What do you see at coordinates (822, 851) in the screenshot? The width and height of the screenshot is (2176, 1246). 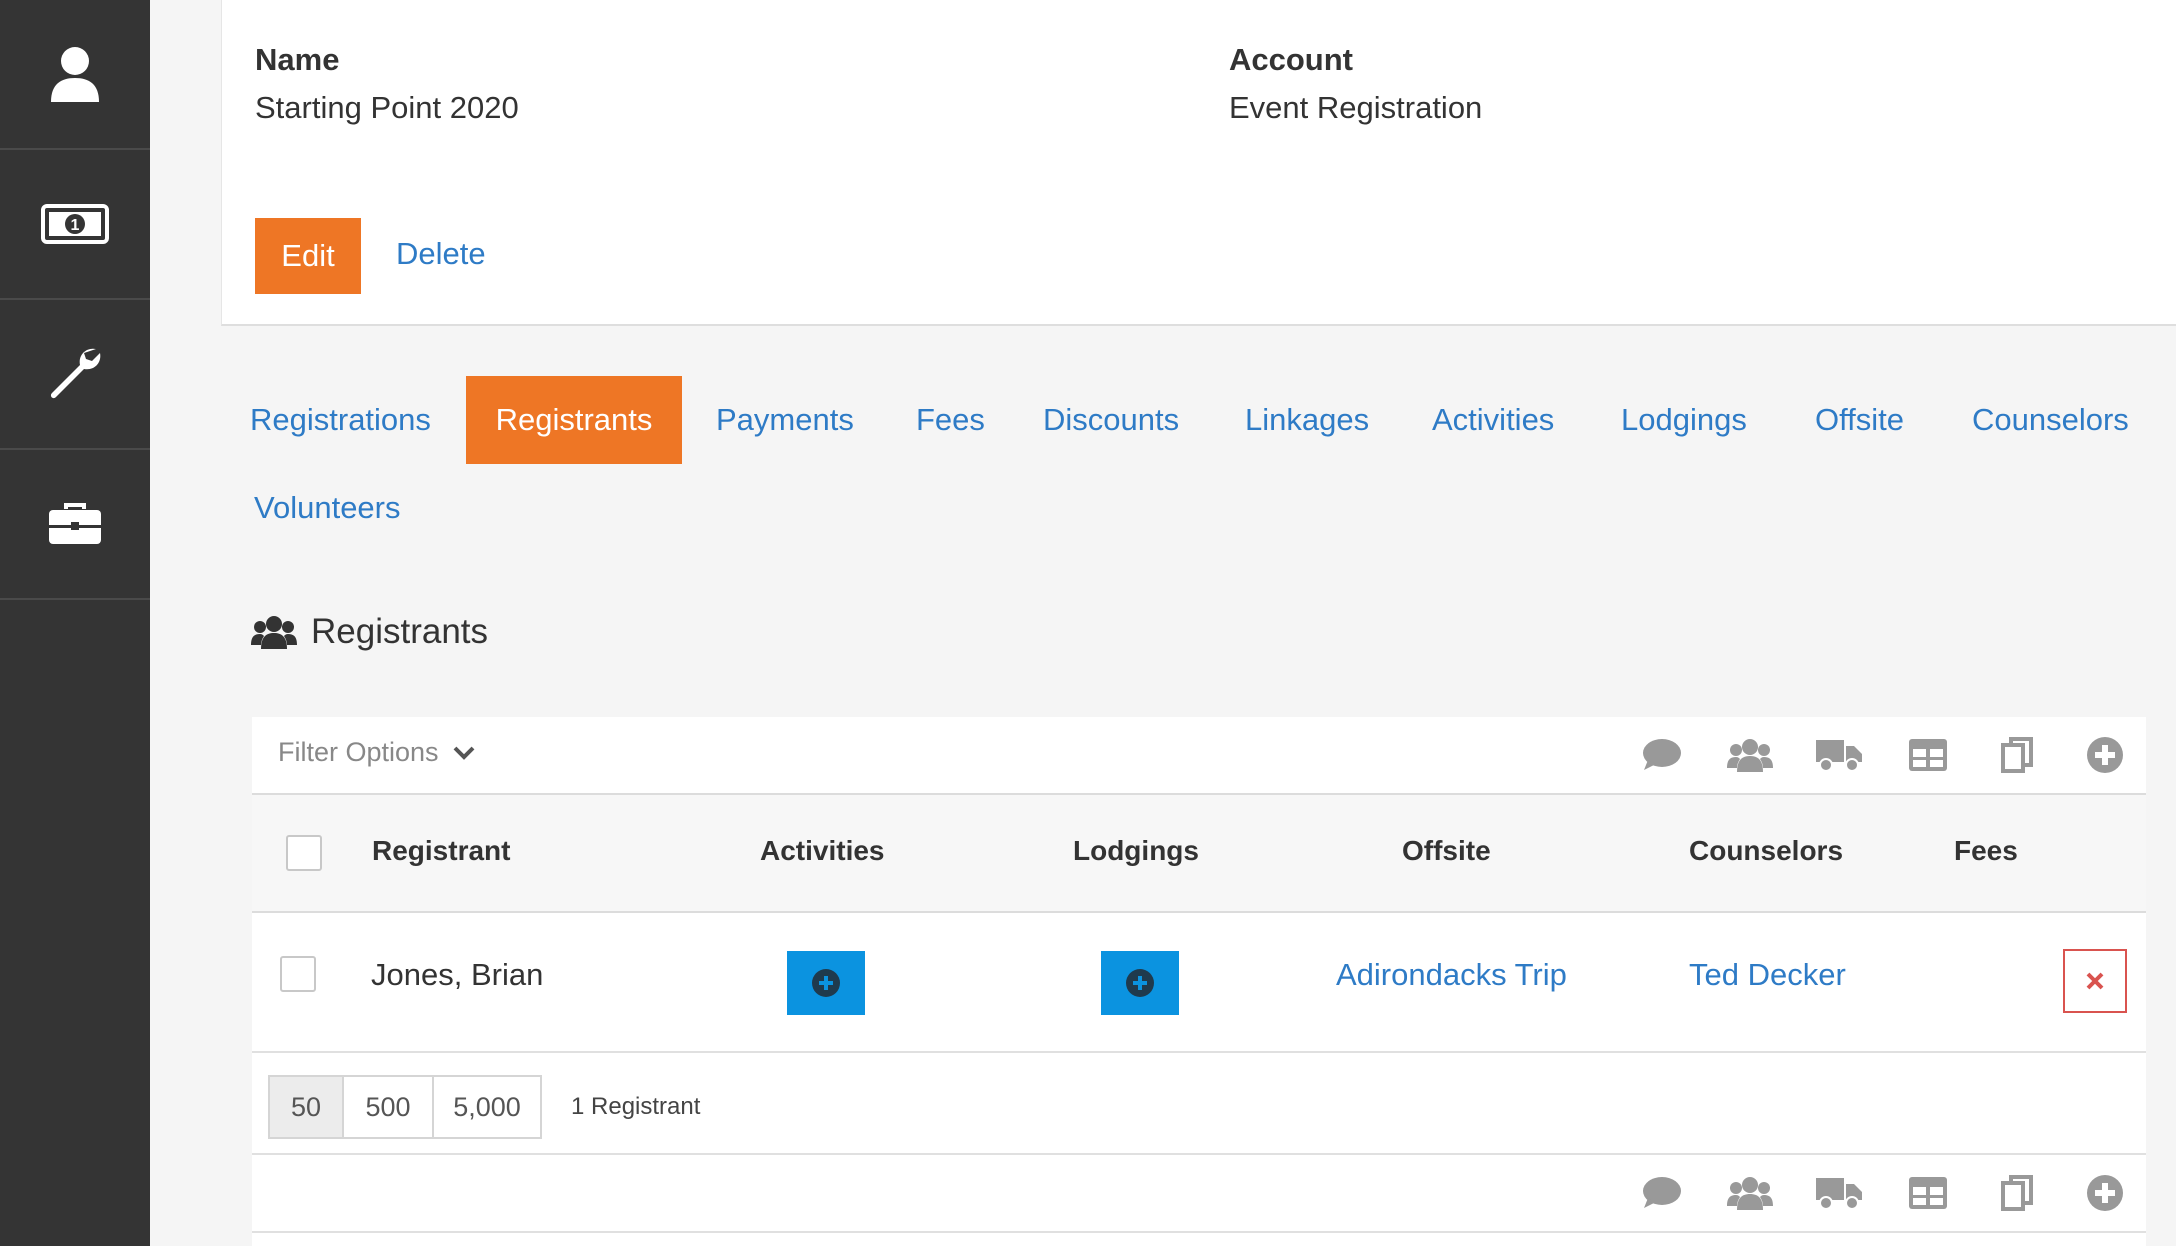 I see `column-header-activities: Activities` at bounding box center [822, 851].